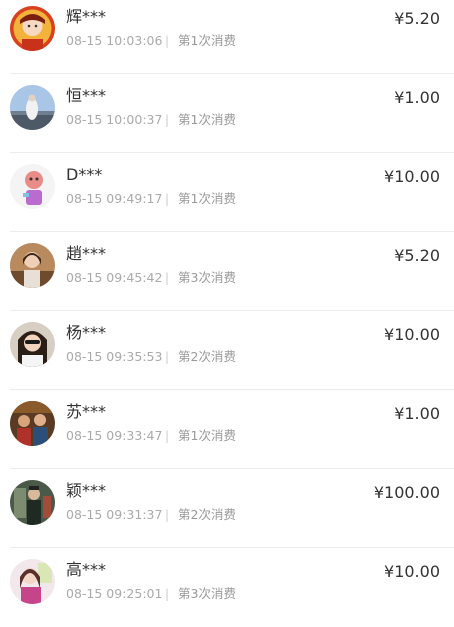  Describe the element at coordinates (114, 198) in the screenshot. I see `record-time: 08-15 09:49:17` at that location.